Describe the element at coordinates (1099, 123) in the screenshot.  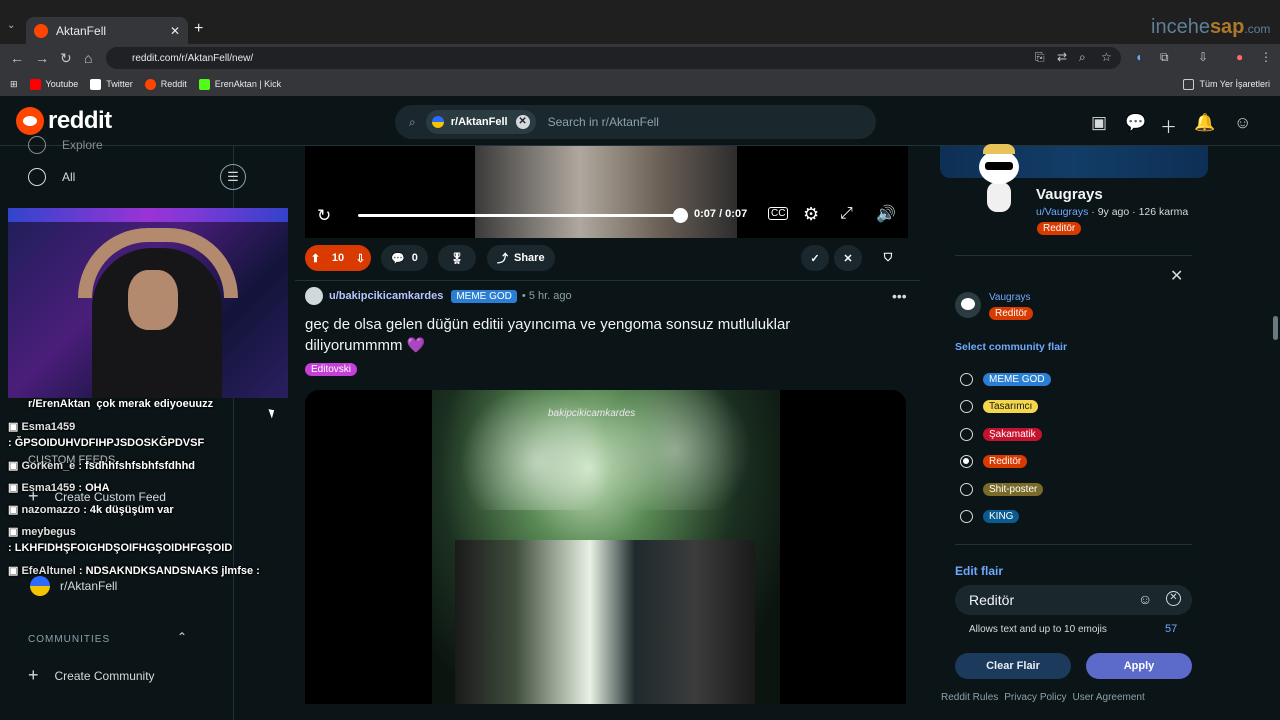
I see `advertise-icon: ▣` at that location.